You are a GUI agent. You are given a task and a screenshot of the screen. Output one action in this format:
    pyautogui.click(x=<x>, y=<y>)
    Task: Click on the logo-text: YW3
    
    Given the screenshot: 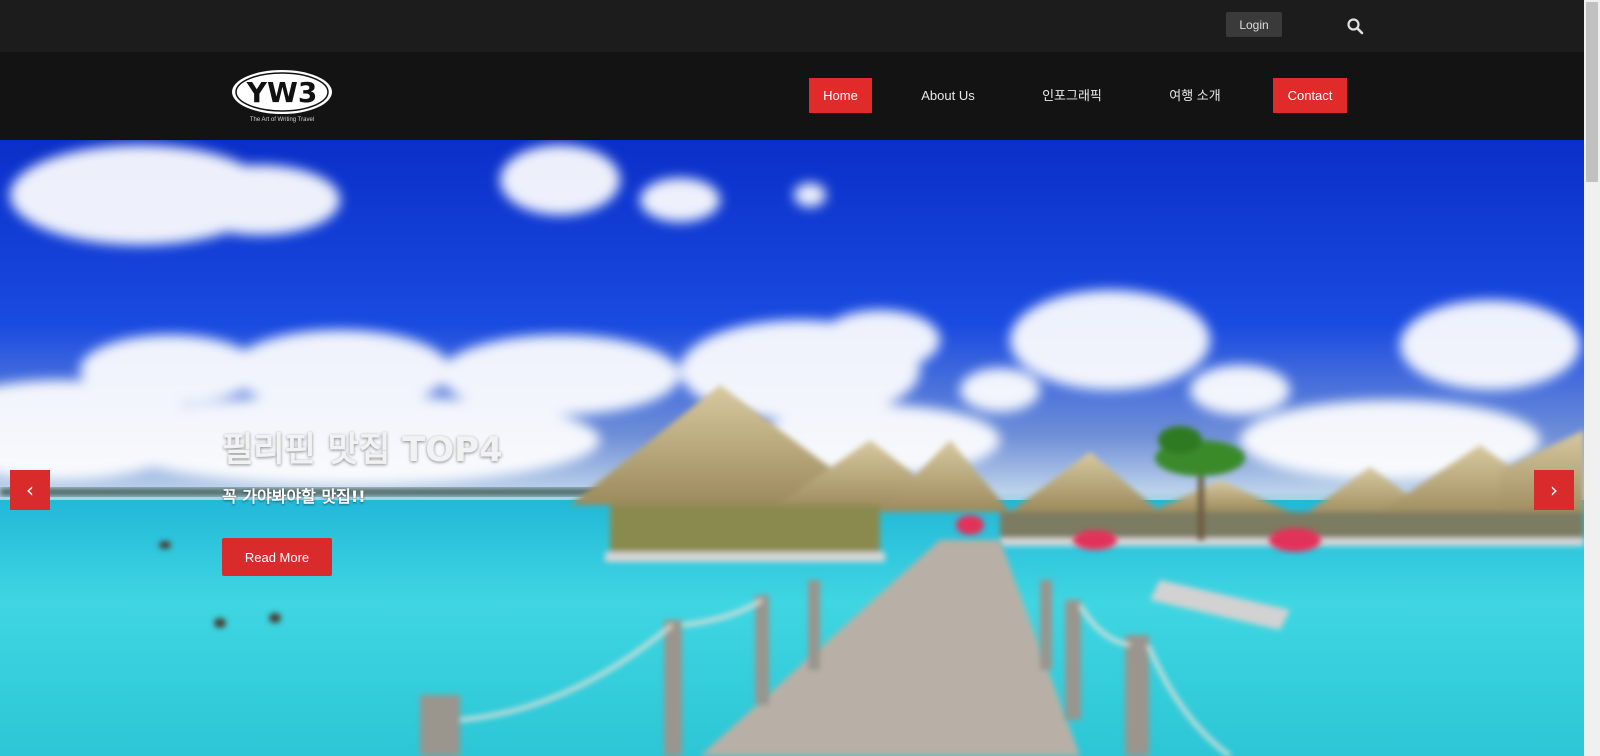 What is the action you would take?
    pyautogui.click(x=282, y=92)
    